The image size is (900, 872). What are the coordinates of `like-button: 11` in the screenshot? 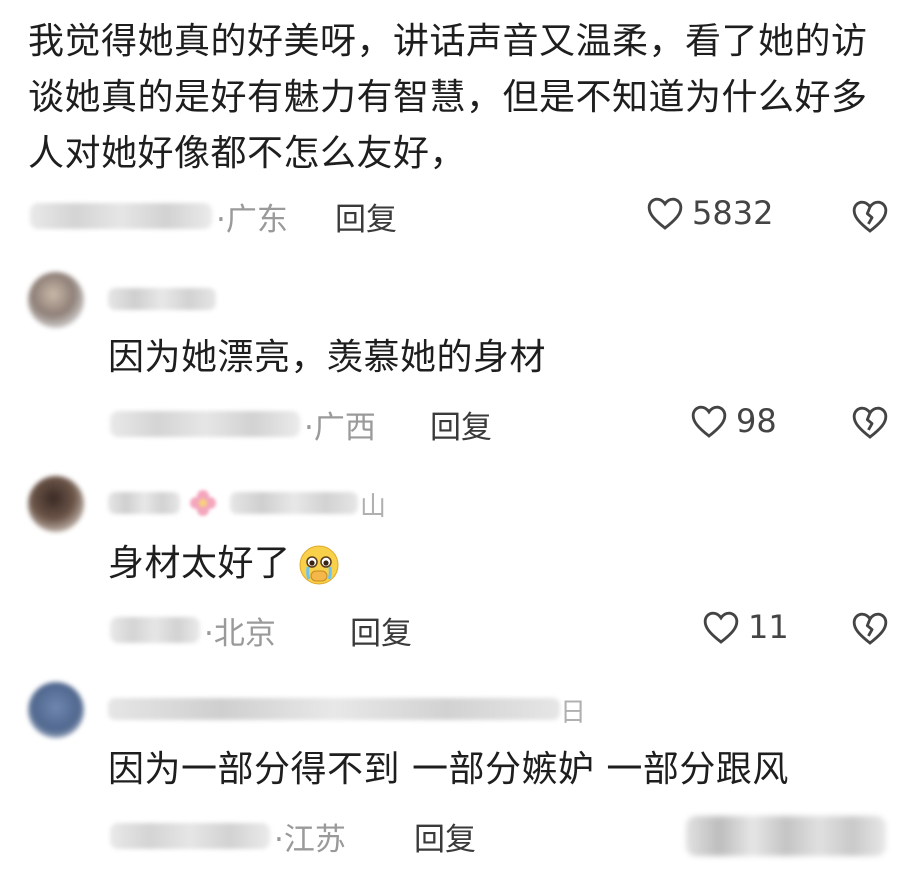 It's located at (745, 627).